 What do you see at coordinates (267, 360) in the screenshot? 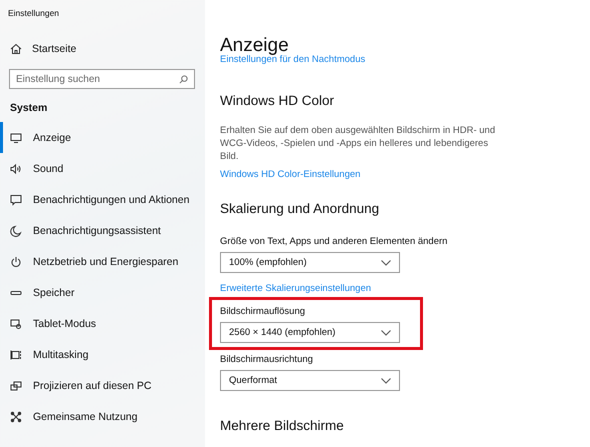
I see `setting-label: Bildschirmausrichtung` at bounding box center [267, 360].